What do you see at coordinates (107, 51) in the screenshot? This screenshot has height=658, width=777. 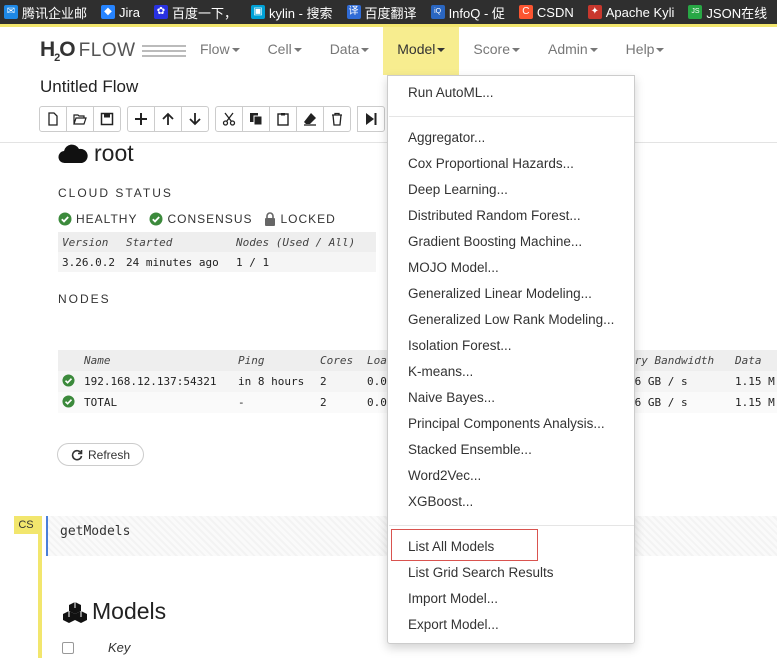 I see `logo-flow: FLOW` at bounding box center [107, 51].